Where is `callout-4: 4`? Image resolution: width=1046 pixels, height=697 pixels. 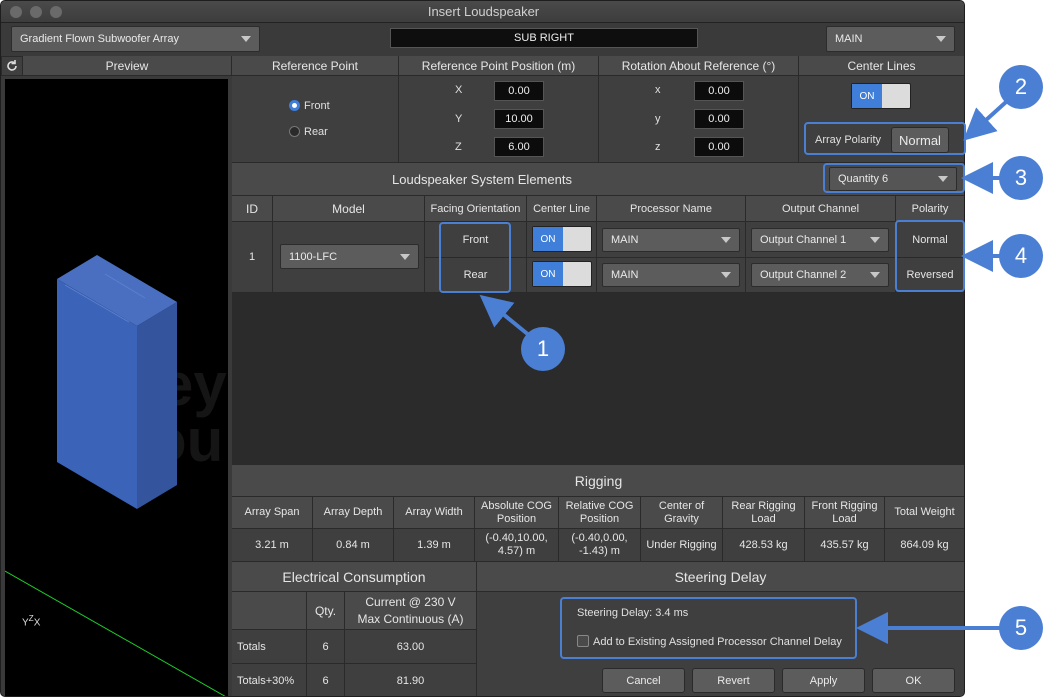 callout-4: 4 is located at coordinates (1021, 256).